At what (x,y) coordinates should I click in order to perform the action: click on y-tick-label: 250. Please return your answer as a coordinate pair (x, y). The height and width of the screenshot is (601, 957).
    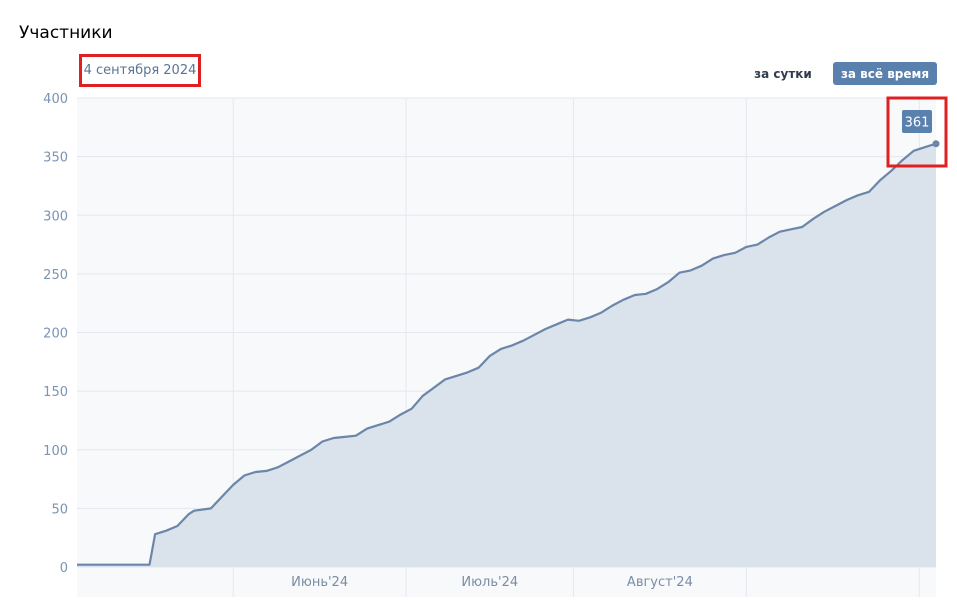
    Looking at the image, I should click on (55, 275).